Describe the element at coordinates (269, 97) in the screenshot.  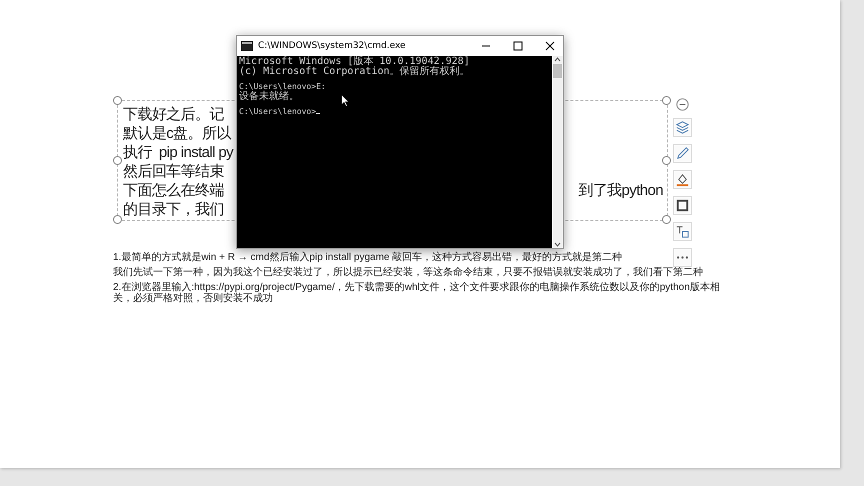
I see `console-line: 设备未就绪。` at that location.